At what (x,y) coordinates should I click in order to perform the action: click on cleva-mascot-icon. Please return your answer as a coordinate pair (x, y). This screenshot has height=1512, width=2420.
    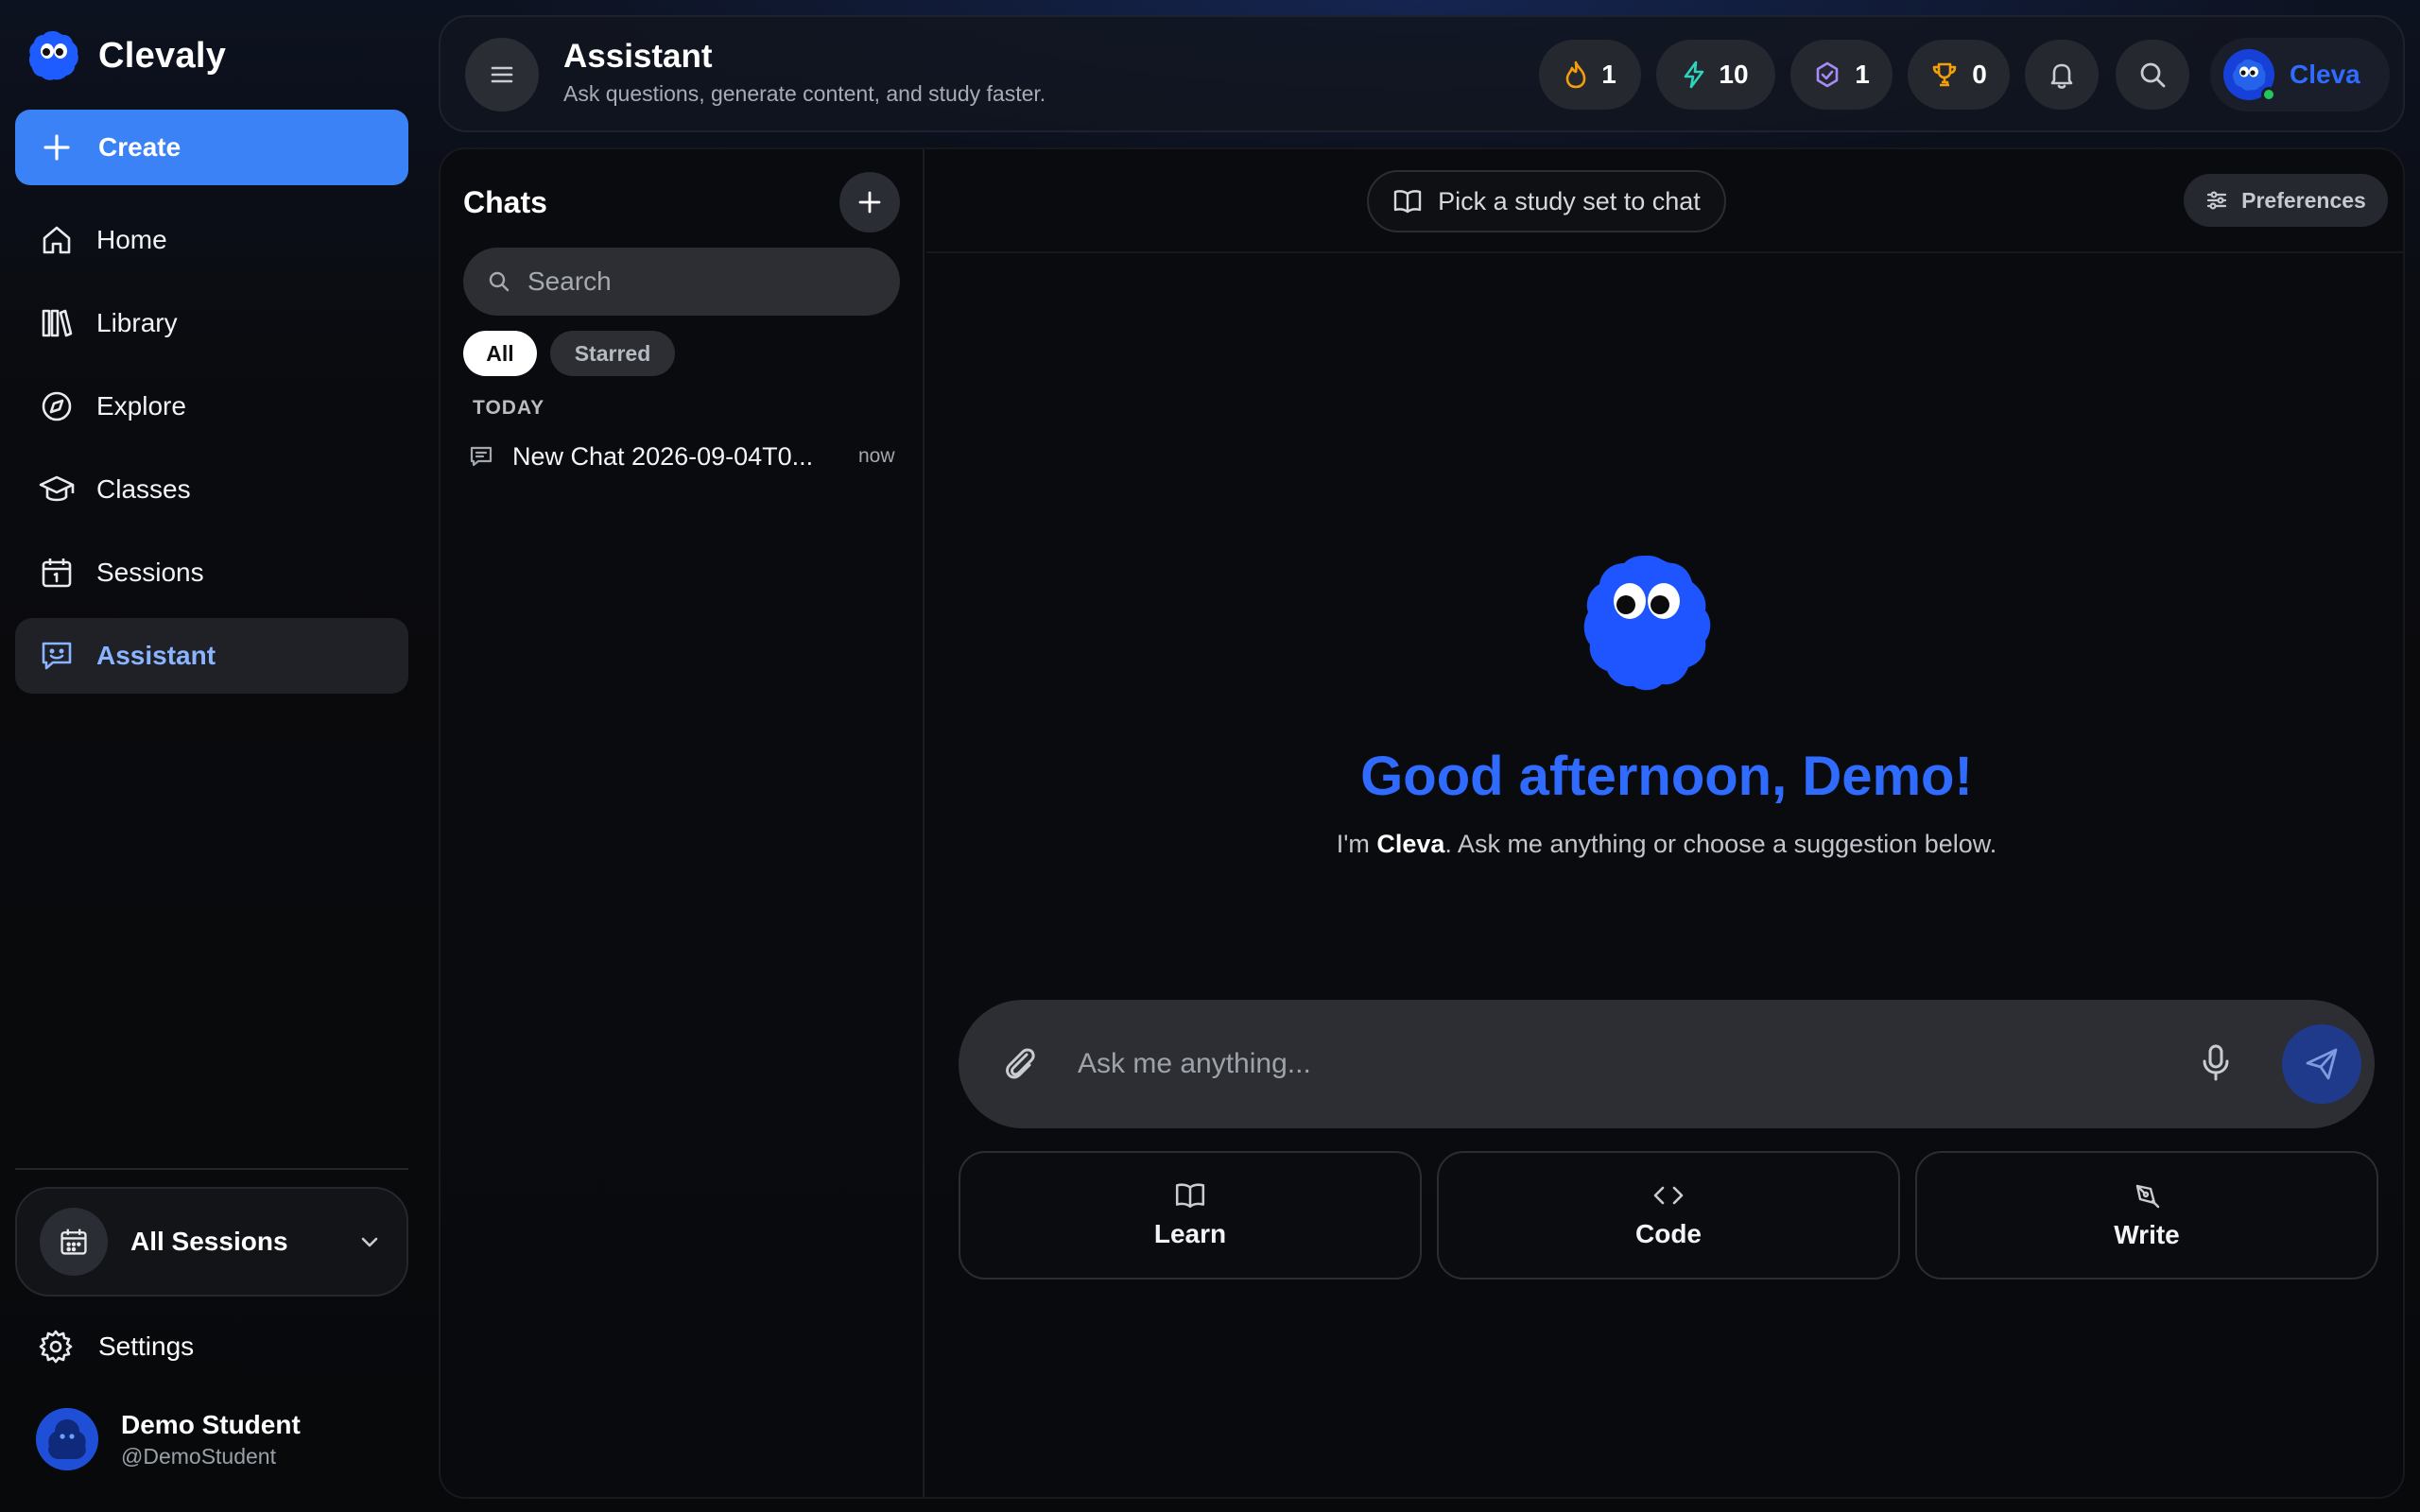
    Looking at the image, I should click on (1648, 623).